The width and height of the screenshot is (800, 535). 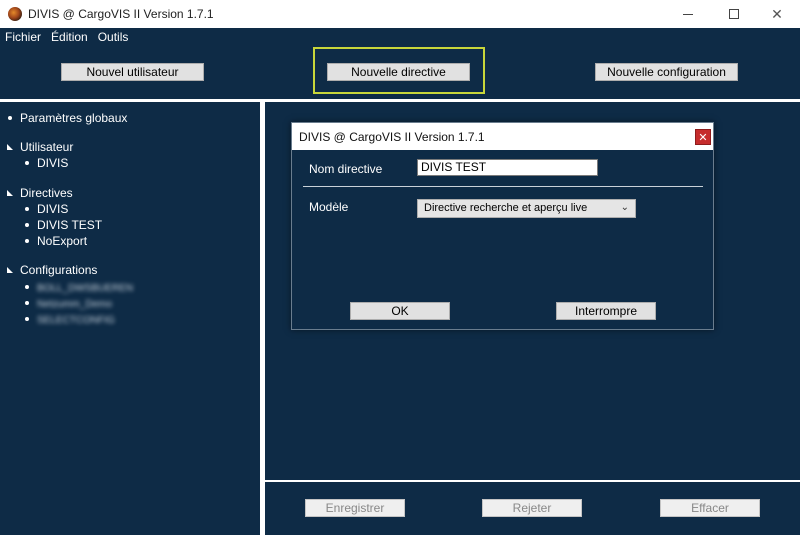 I want to click on tree-item-label: BOLL_DWSBUEREN, so click(x=85, y=288).